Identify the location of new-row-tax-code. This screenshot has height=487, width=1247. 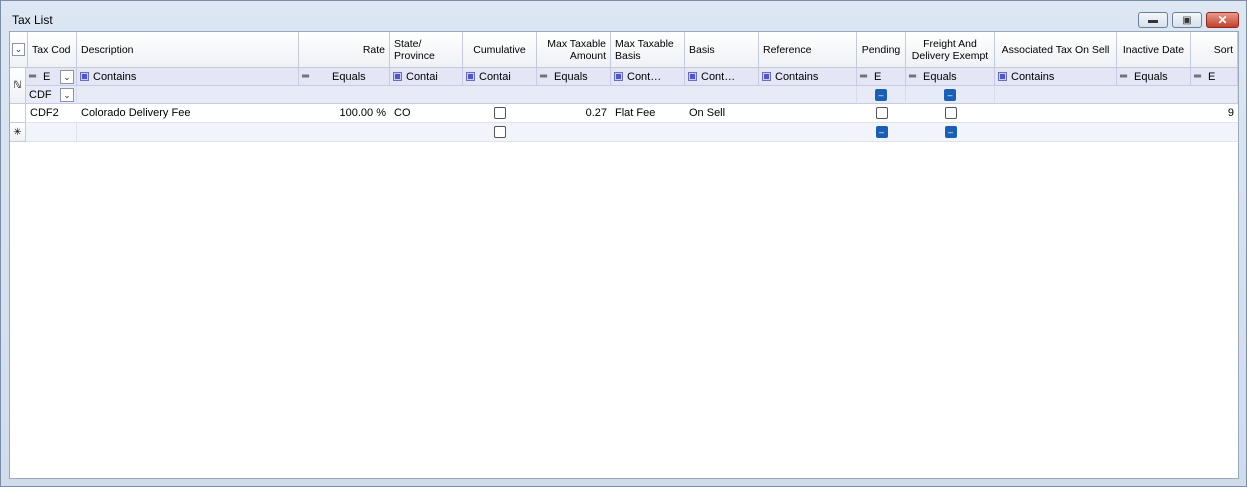
(51, 132).